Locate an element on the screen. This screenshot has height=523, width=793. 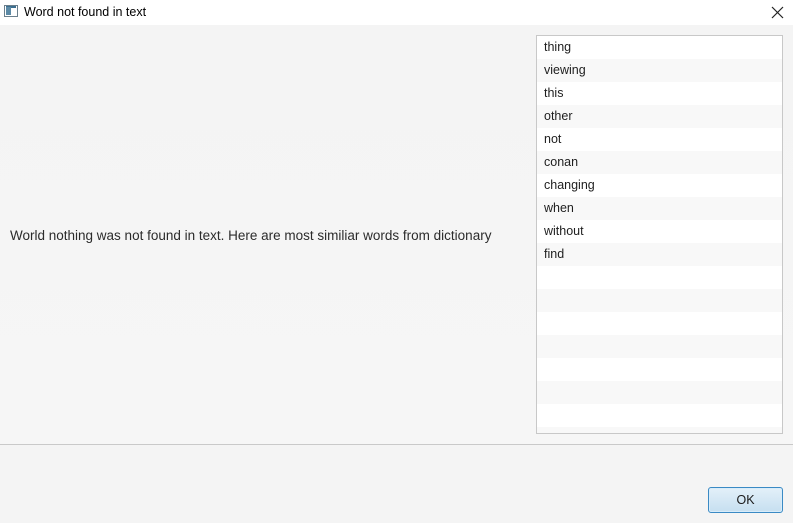
close-button is located at coordinates (778, 12).